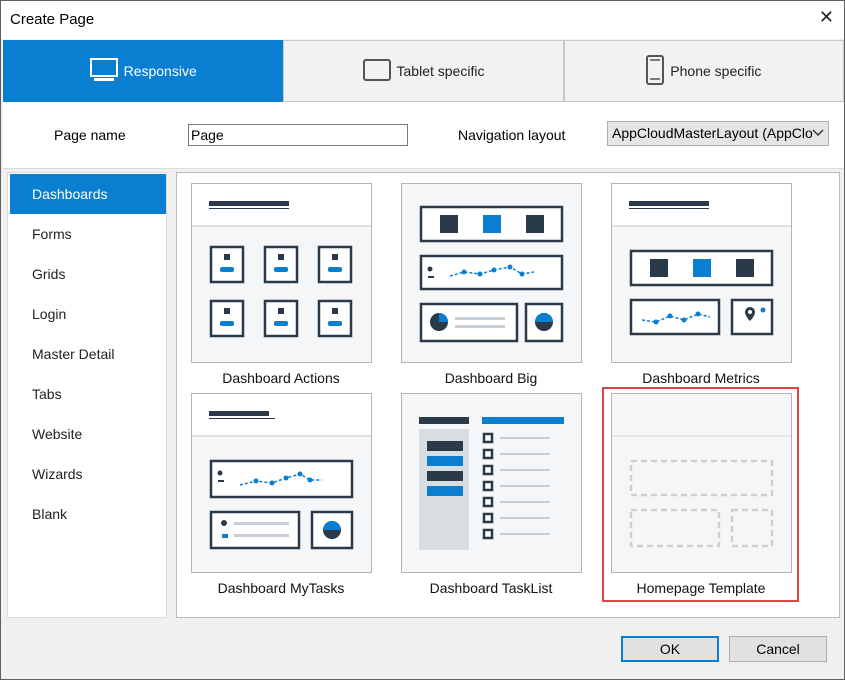 The image size is (845, 680). I want to click on template-label-dashboard-big: Dashboard Big, so click(491, 378).